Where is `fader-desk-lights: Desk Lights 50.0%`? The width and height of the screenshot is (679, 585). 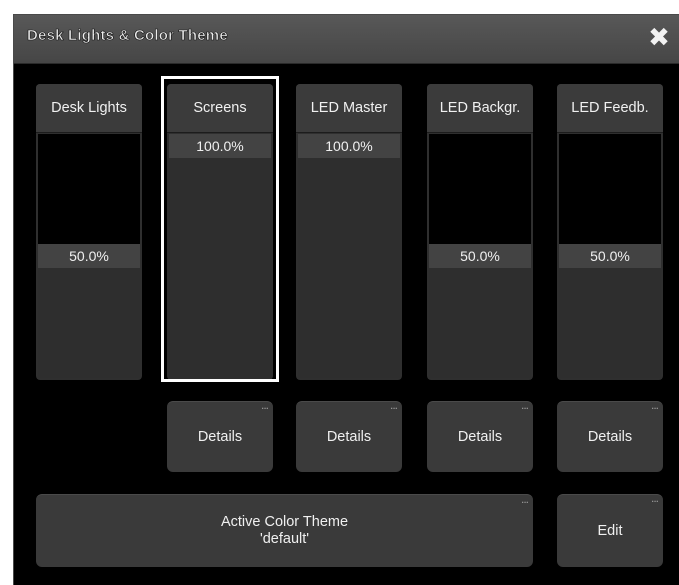
fader-desk-lights: Desk Lights 50.0% is located at coordinates (89, 232).